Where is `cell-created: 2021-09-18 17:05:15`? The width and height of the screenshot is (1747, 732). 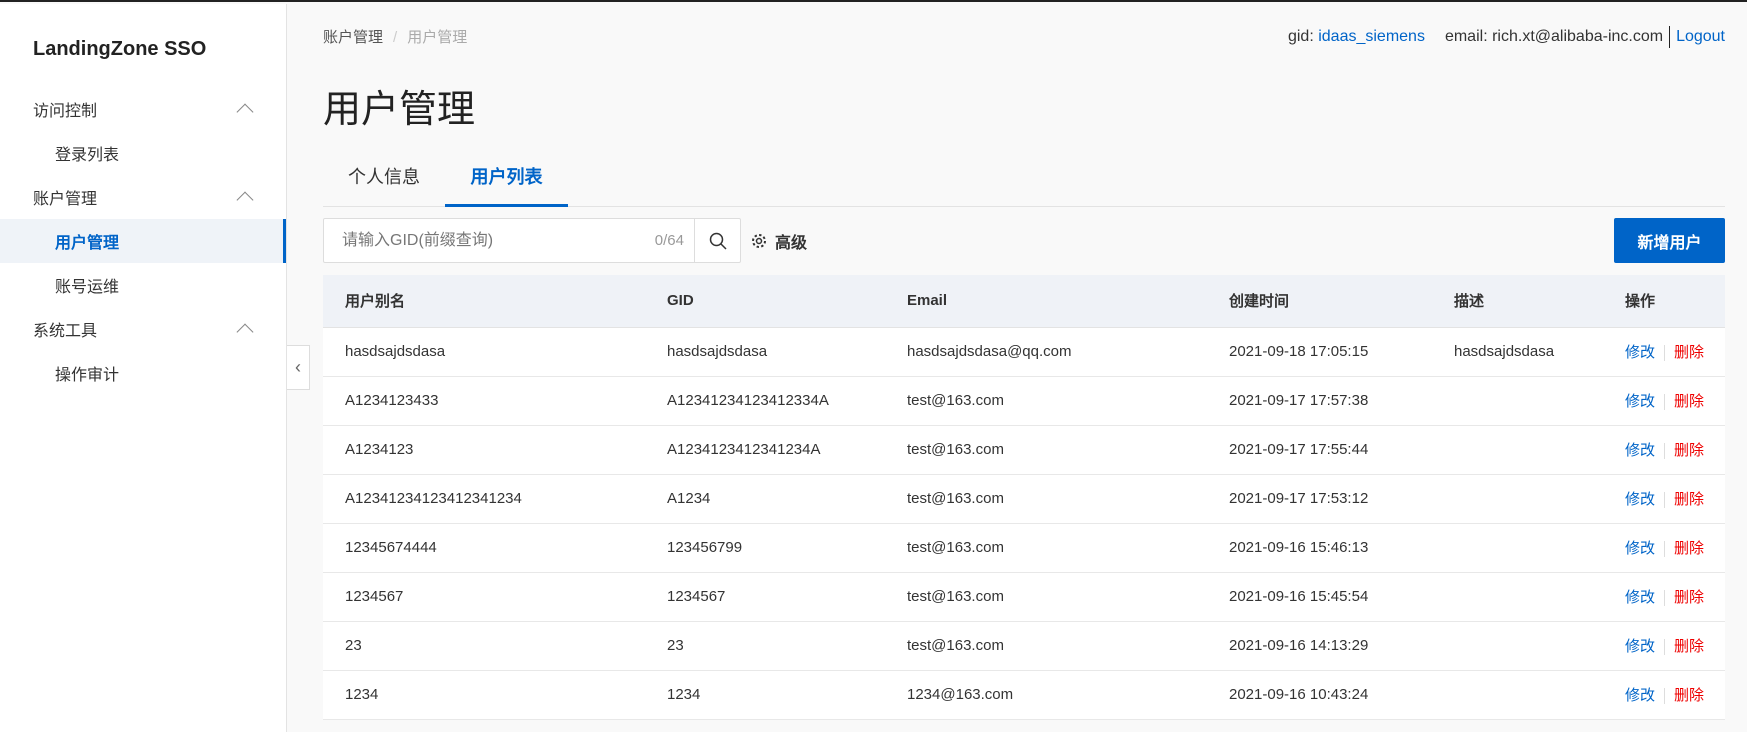
cell-created: 2021-09-18 17:05:15 is located at coordinates (1341, 352).